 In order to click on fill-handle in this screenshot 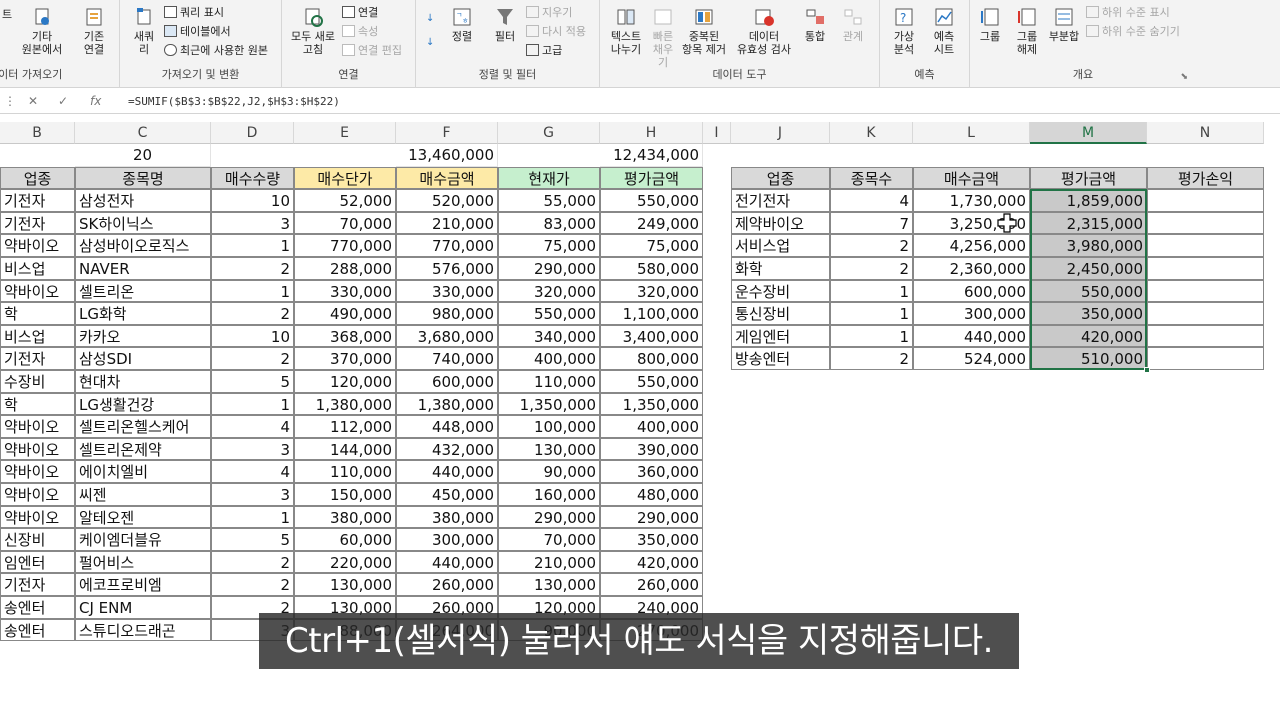, I will do `click(1147, 370)`.